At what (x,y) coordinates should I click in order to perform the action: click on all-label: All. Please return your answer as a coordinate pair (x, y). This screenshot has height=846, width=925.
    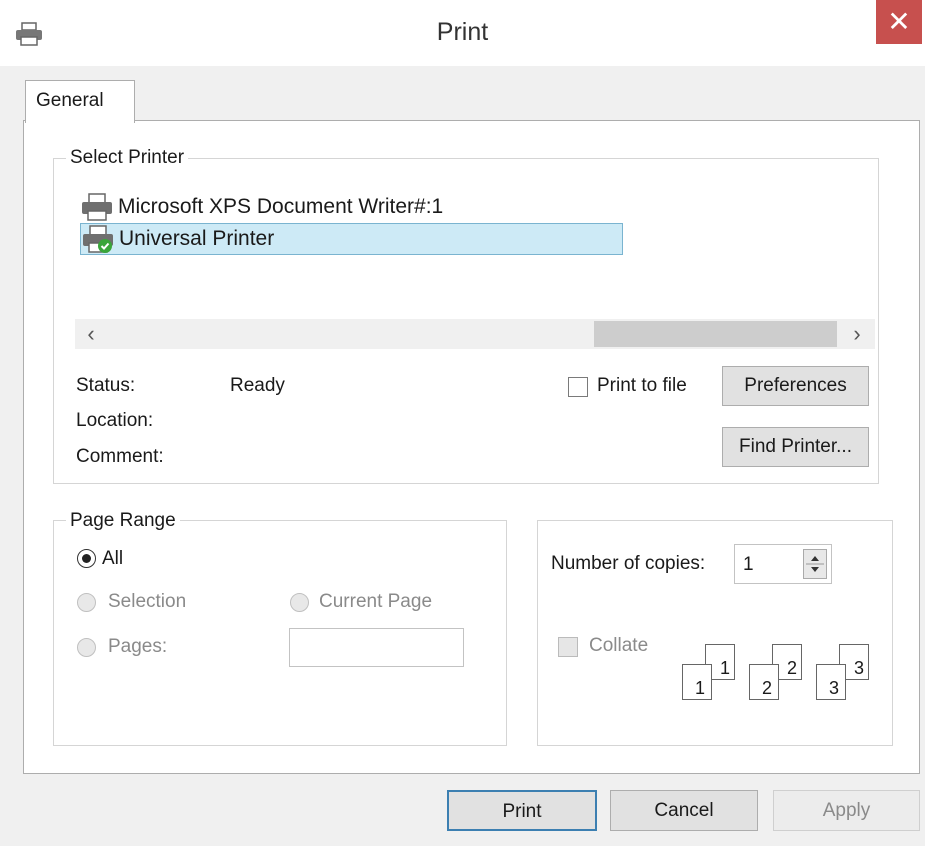
    Looking at the image, I should click on (112, 559).